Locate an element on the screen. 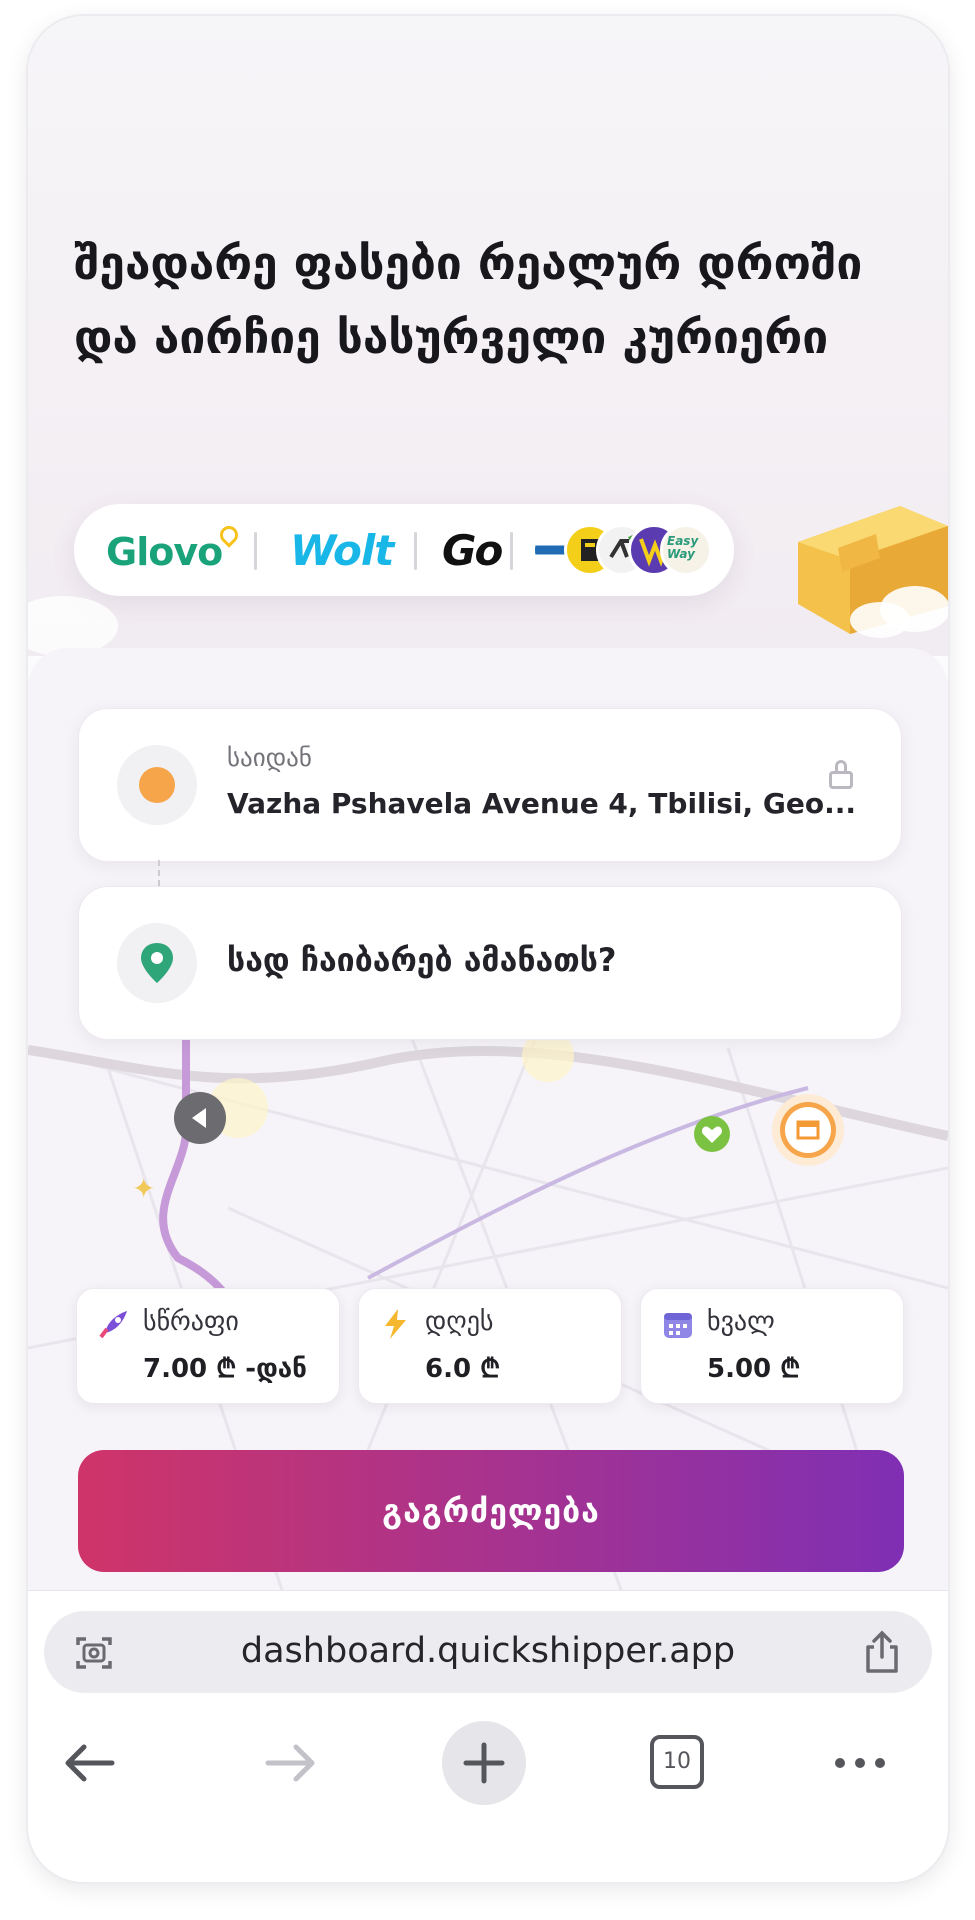 This screenshot has width=975, height=1920. address-bar: dashboard.quickshipper.app is located at coordinates (488, 1652).